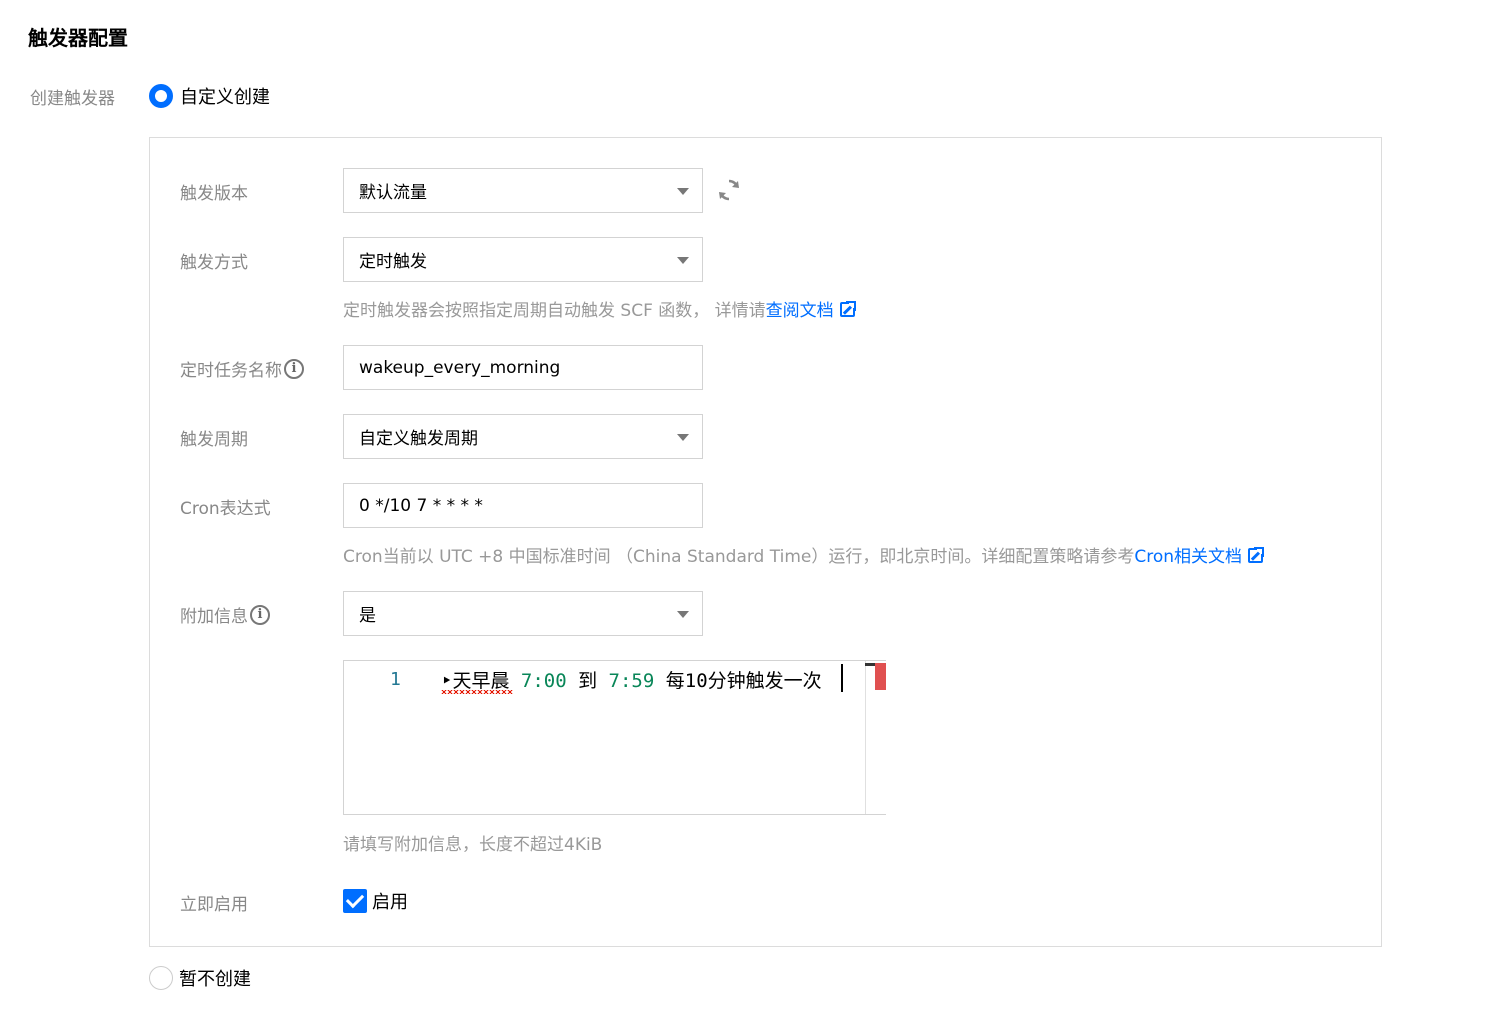  I want to click on create-trigger-label: 创建触发器, so click(72, 99).